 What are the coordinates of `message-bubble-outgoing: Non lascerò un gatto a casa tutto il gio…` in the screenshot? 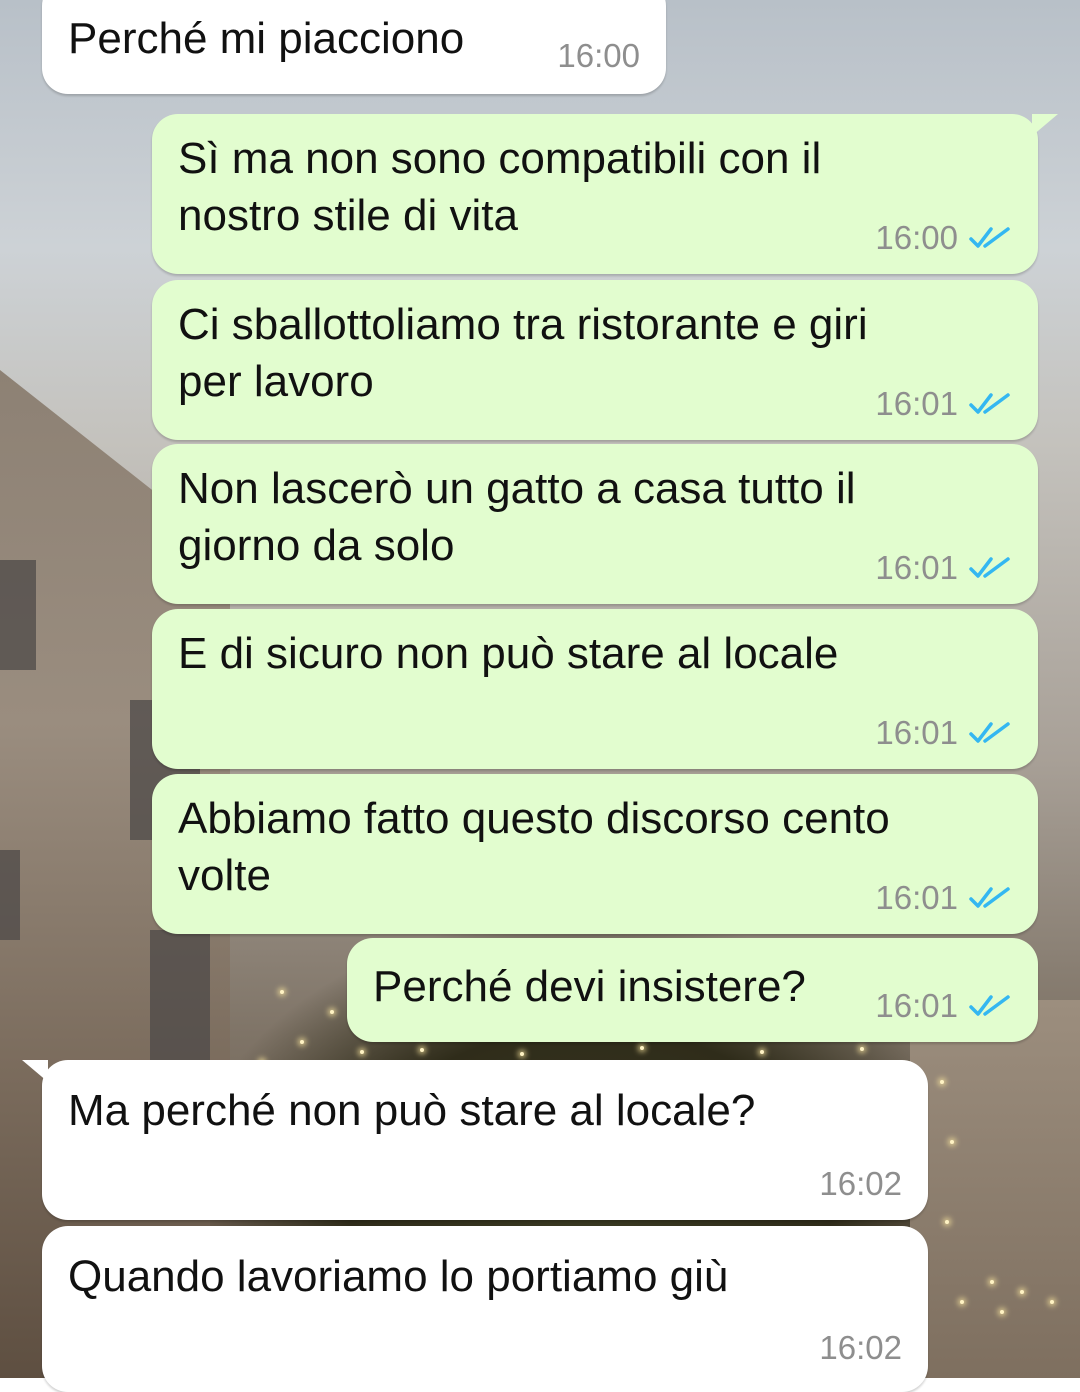 It's located at (595, 524).